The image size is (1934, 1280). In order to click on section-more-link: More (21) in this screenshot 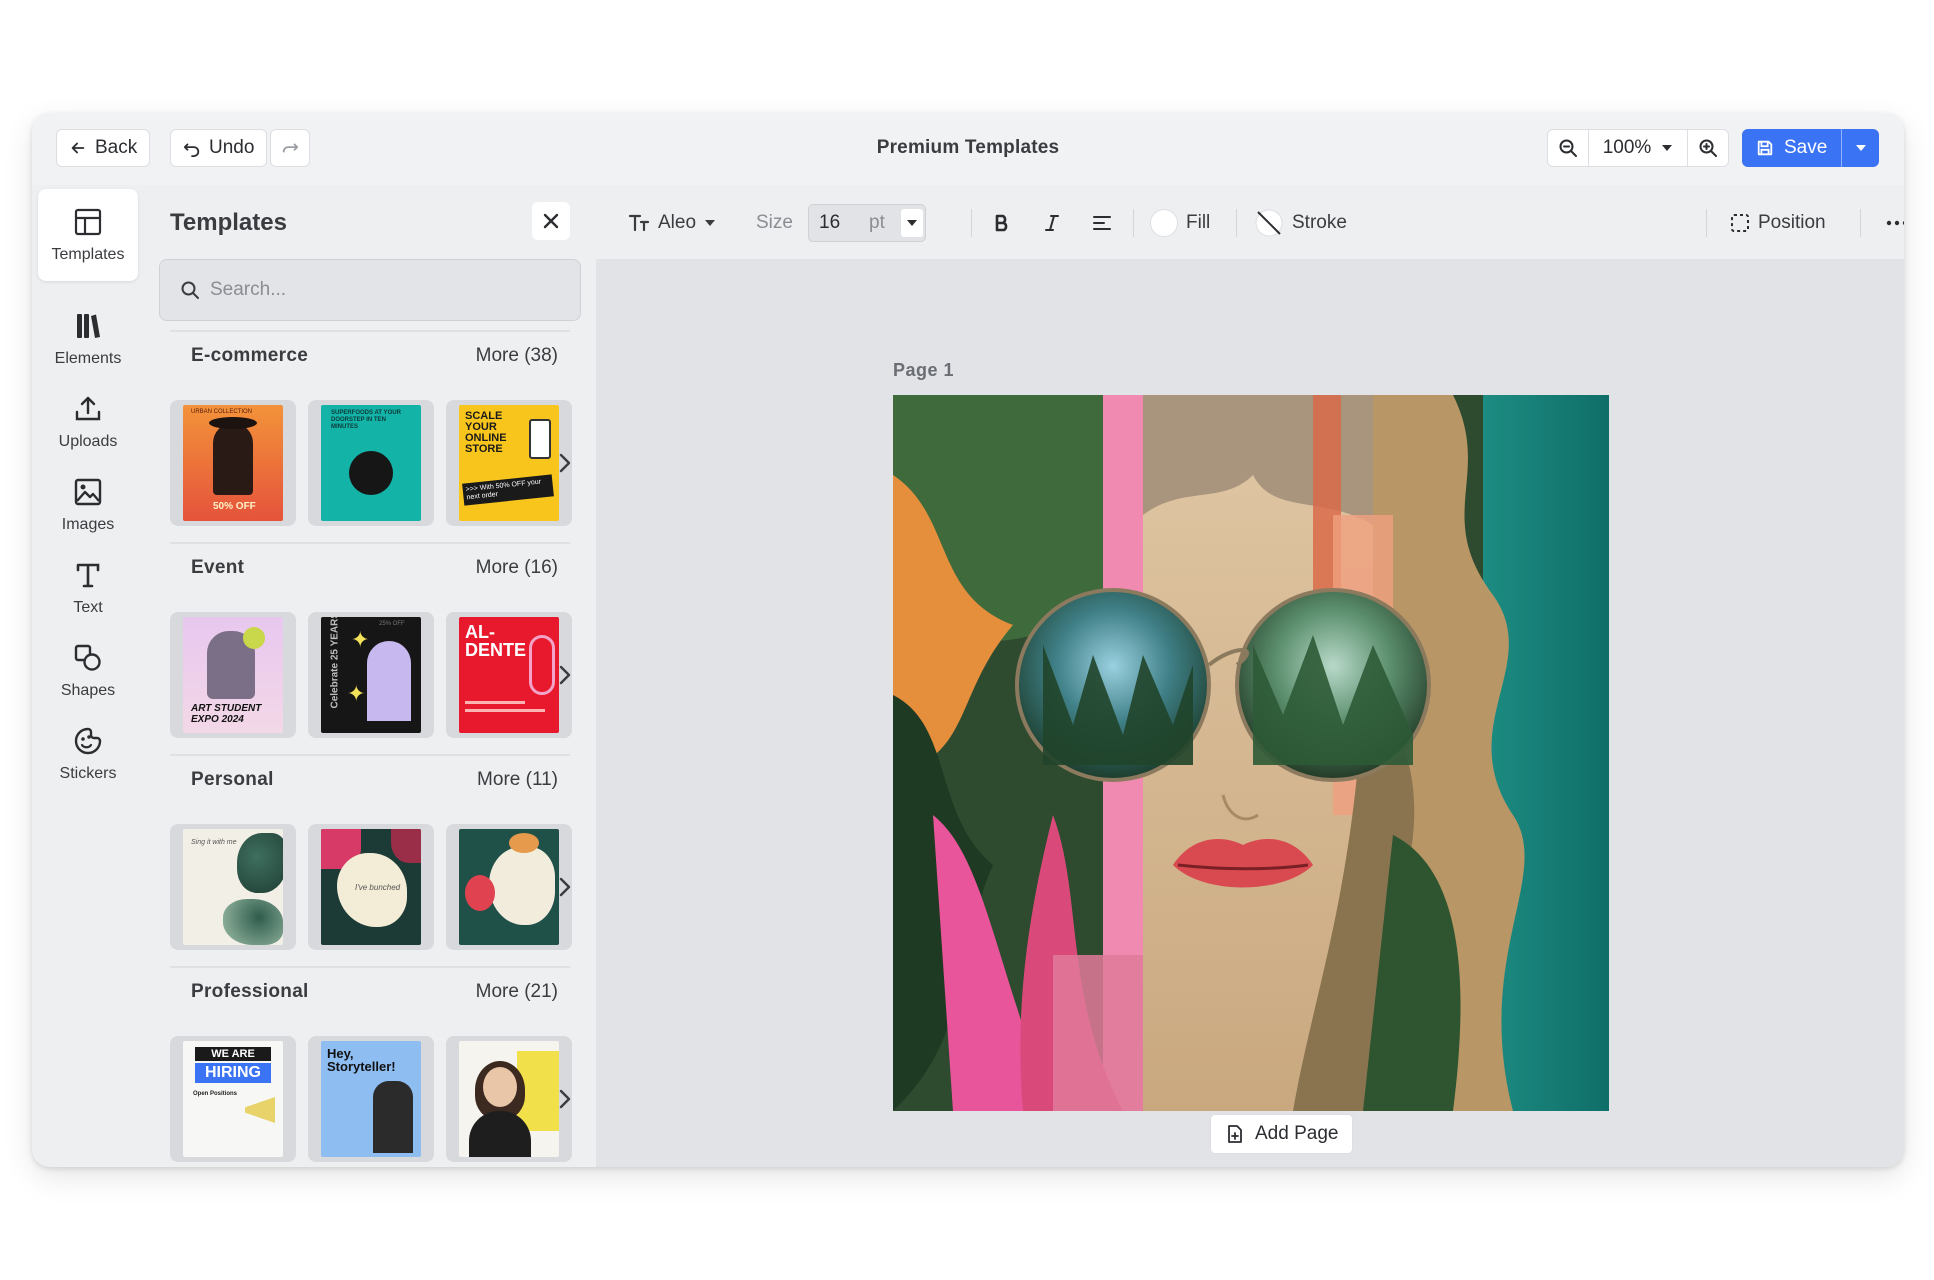, I will do `click(517, 992)`.